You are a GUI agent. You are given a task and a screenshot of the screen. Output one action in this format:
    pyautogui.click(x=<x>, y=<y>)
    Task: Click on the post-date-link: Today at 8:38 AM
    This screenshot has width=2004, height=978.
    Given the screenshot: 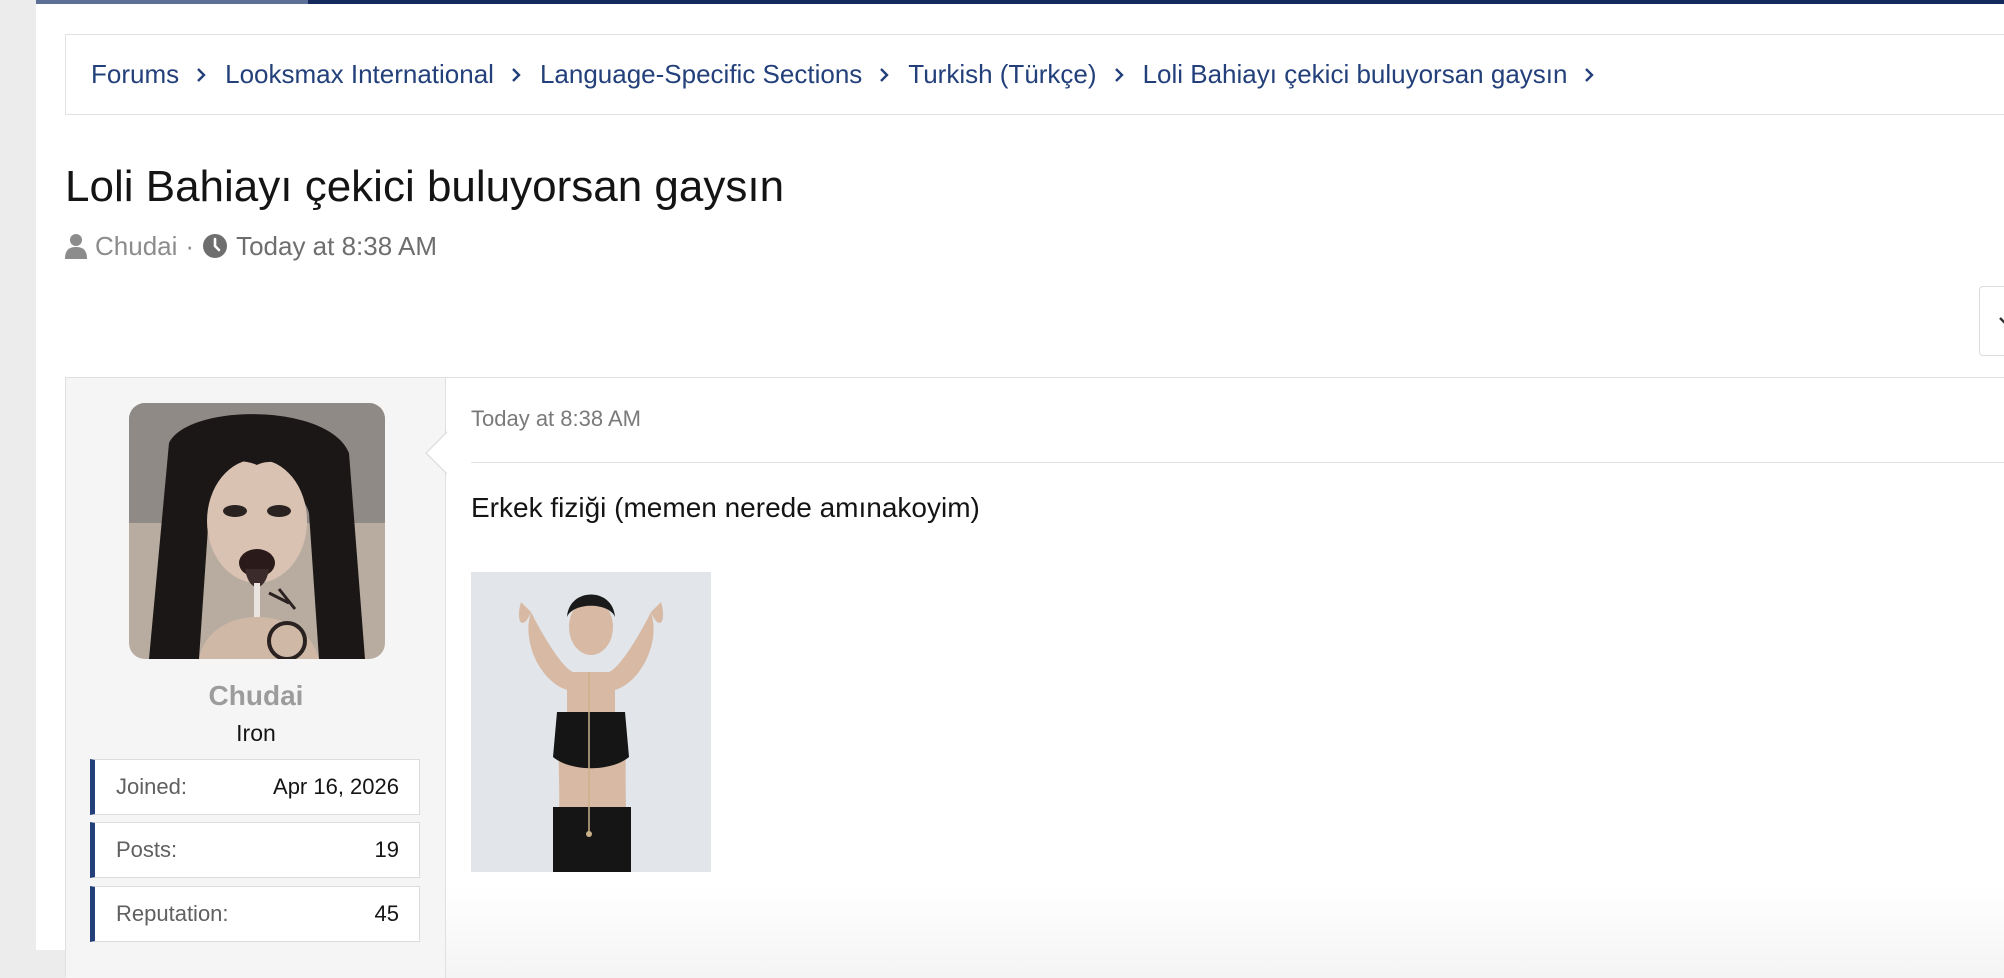 What is the action you would take?
    pyautogui.click(x=556, y=419)
    